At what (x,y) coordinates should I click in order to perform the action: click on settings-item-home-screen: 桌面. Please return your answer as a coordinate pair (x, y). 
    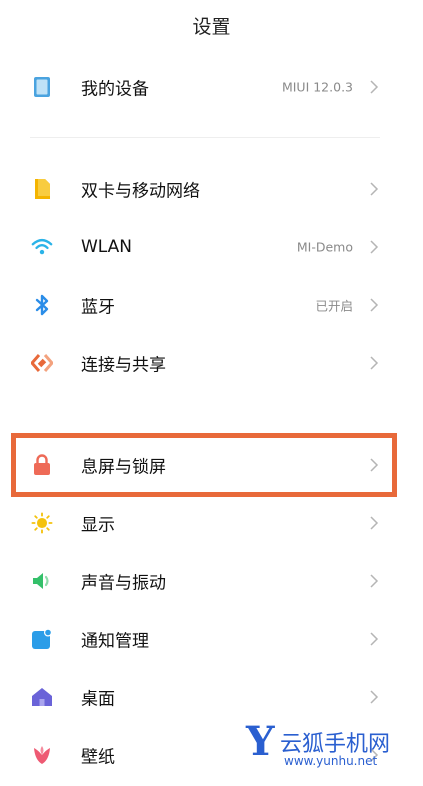
    Looking at the image, I should click on (211, 697).